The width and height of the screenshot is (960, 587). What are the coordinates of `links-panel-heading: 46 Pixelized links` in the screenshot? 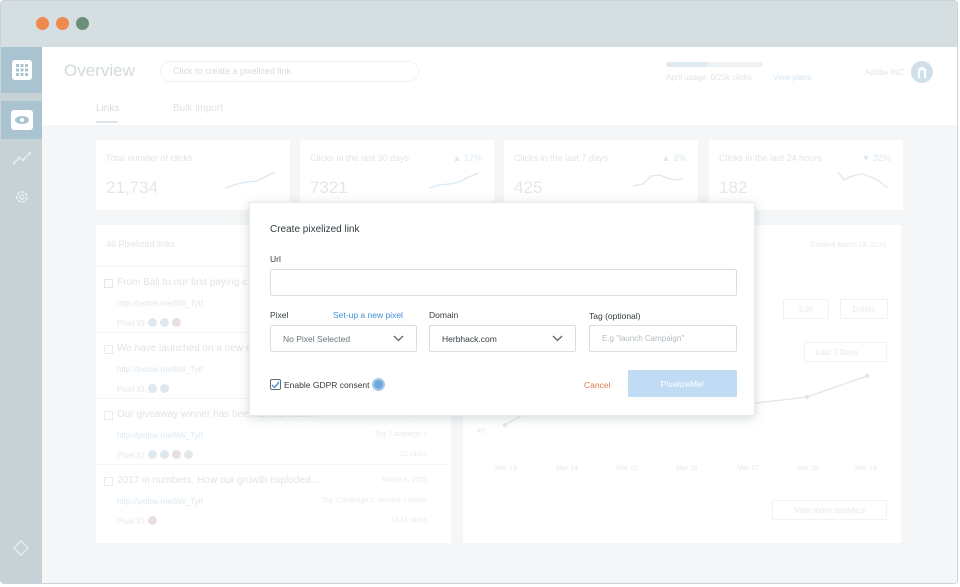 It's located at (140, 244).